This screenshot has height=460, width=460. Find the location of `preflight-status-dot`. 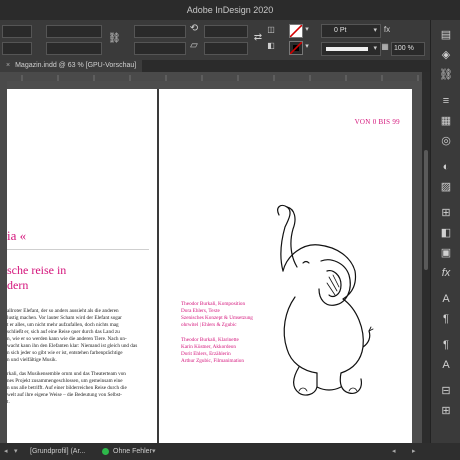

preflight-status-dot is located at coordinates (105, 451).